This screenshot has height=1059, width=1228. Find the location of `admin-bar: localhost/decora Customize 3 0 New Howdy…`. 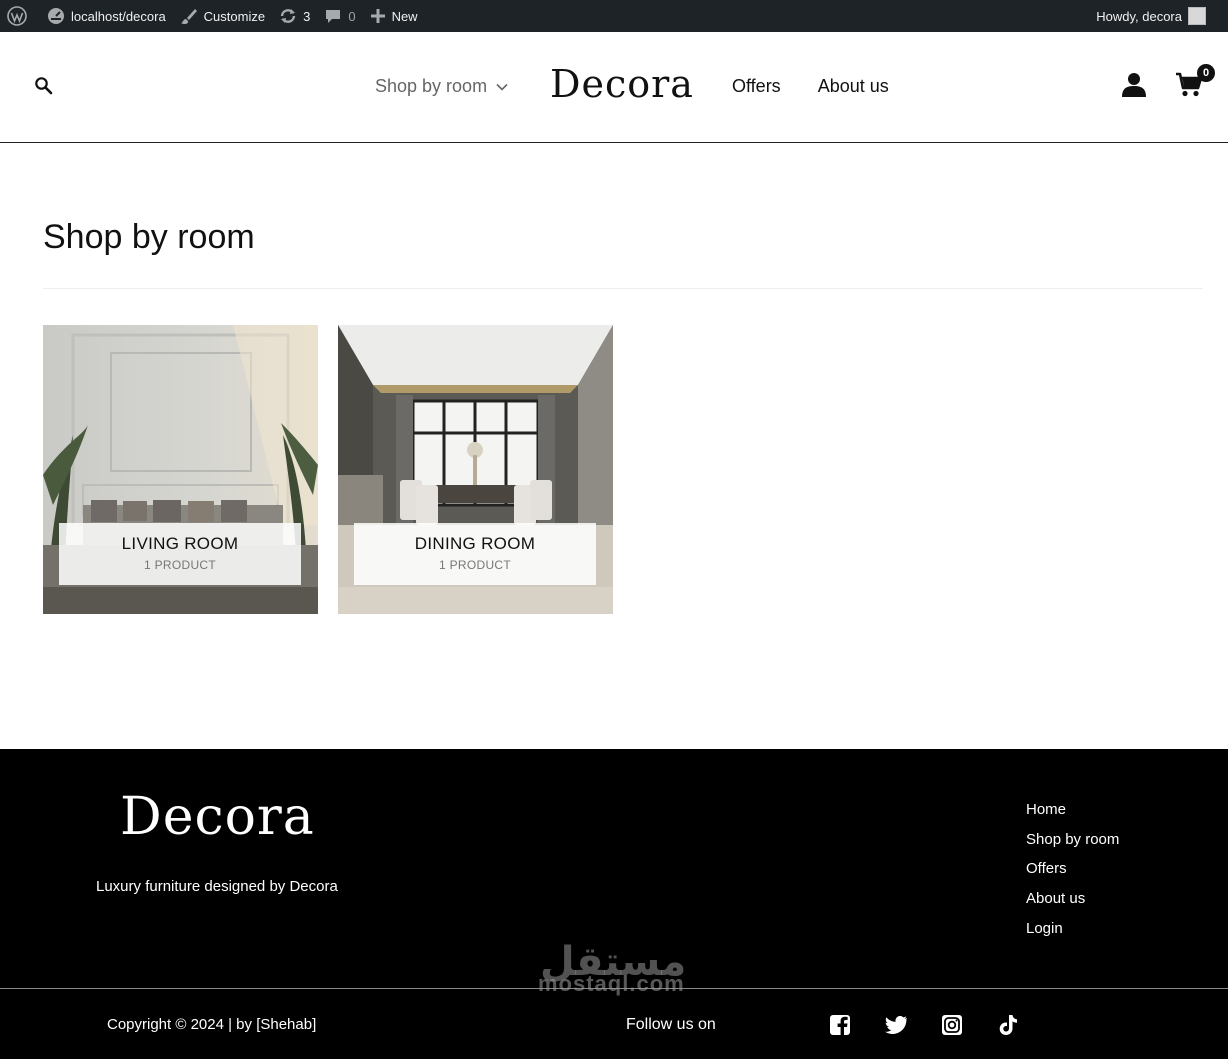

admin-bar: localhost/decora Customize 3 0 New Howdy… is located at coordinates (614, 16).